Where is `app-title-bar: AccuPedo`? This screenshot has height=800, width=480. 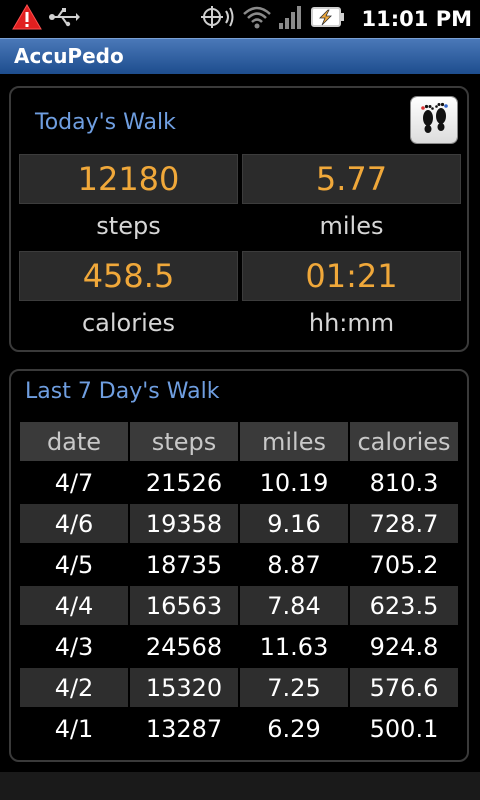 app-title-bar: AccuPedo is located at coordinates (240, 56).